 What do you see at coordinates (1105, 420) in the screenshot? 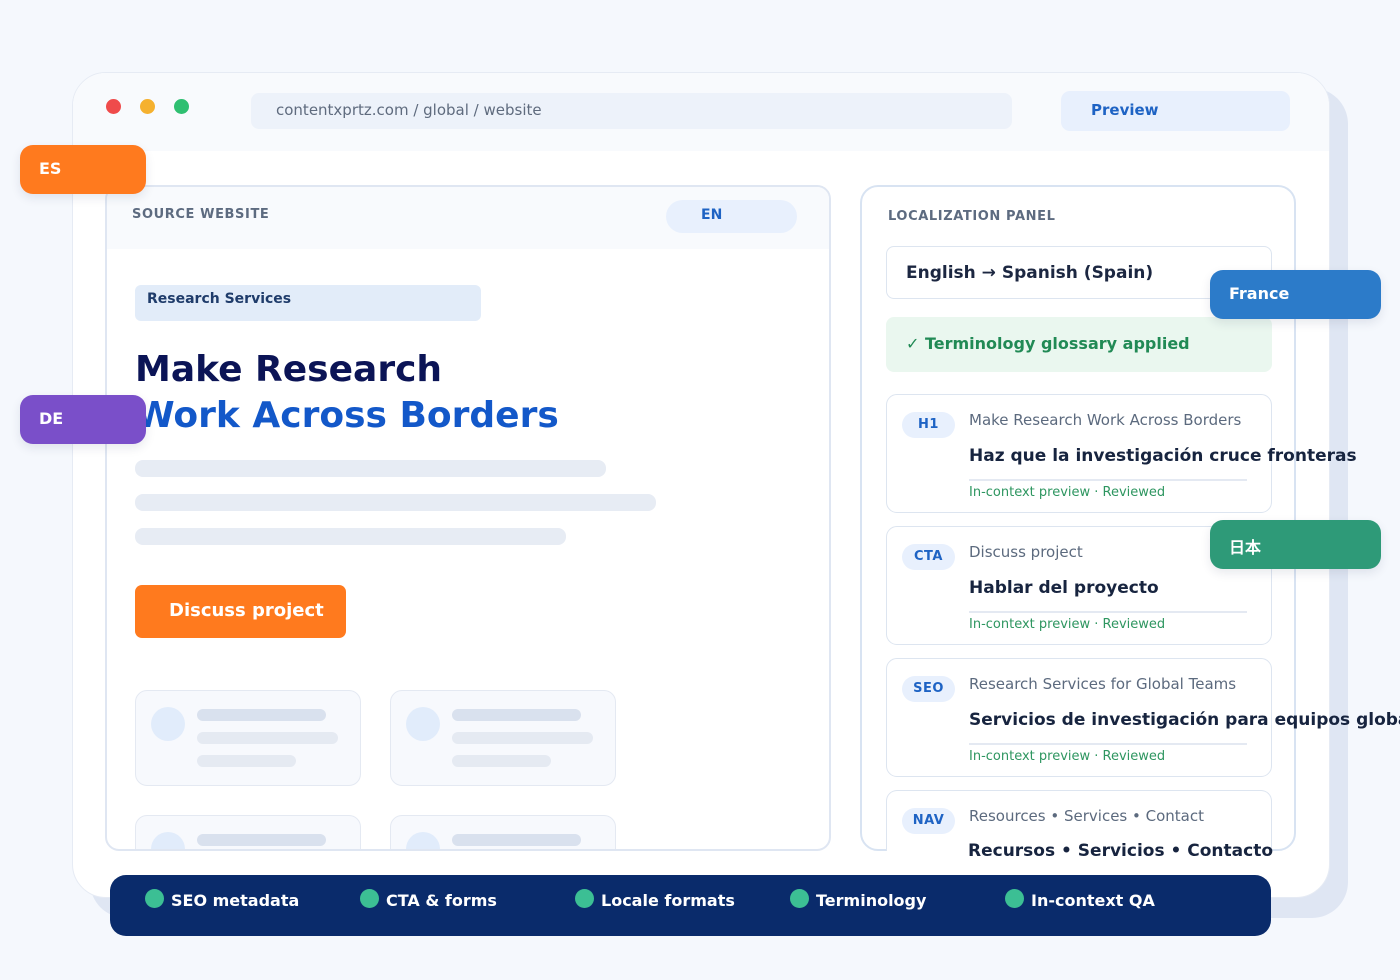
I see `source-text: Make Research Work Across Borders` at bounding box center [1105, 420].